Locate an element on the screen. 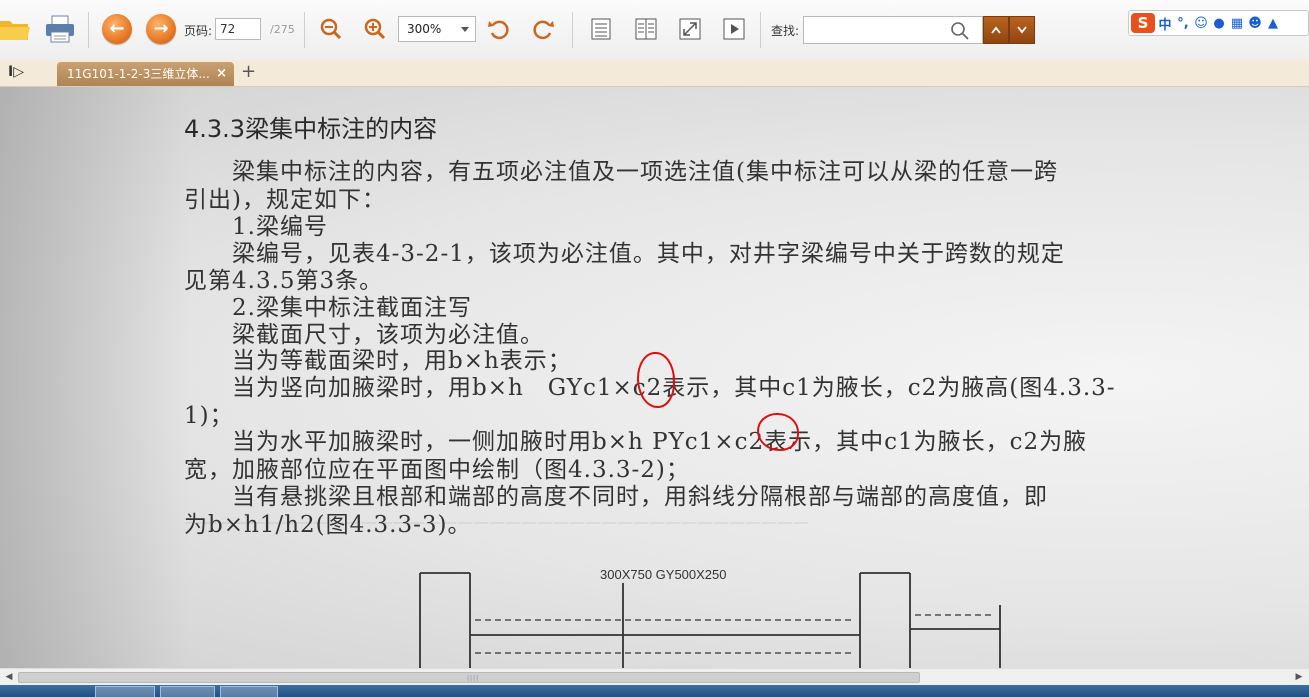  printer-icon is located at coordinates (60, 29).